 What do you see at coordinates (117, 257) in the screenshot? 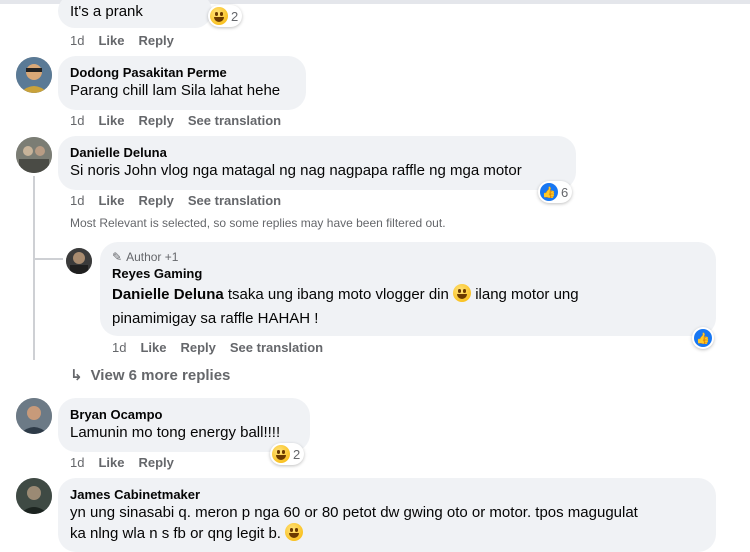
I see `pencil-icon: ✎` at bounding box center [117, 257].